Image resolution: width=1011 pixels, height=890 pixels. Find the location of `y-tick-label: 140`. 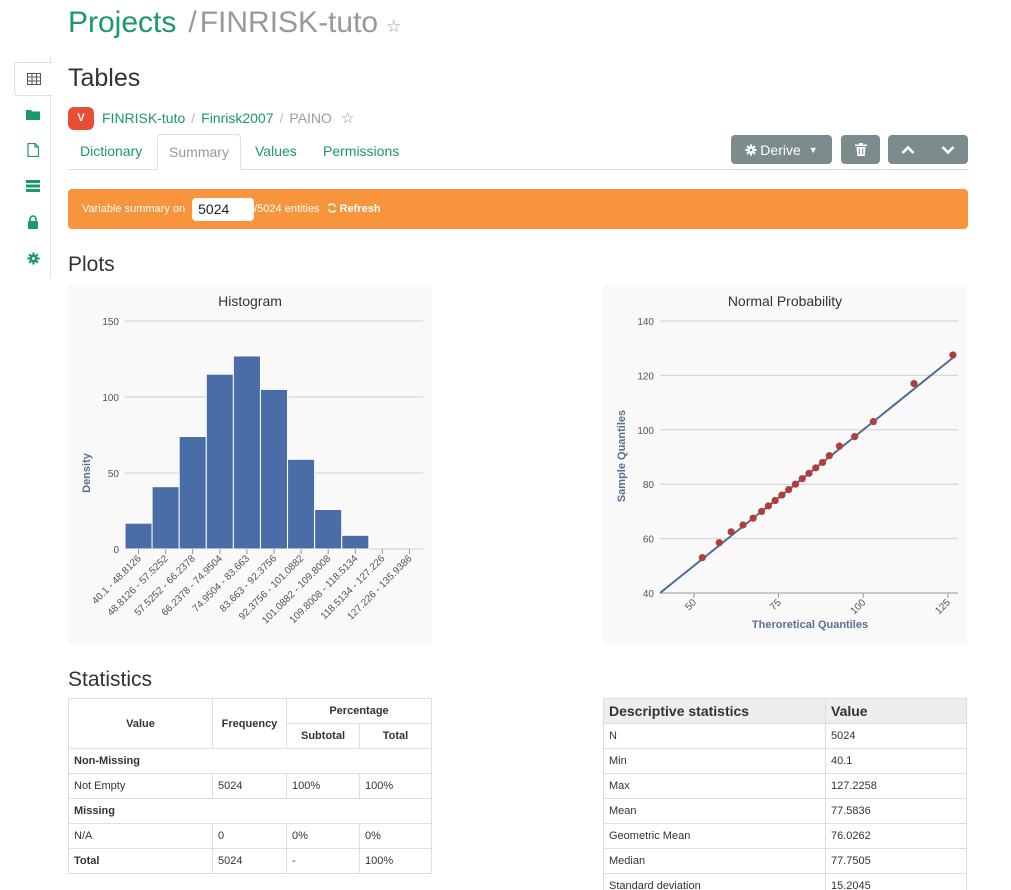

y-tick-label: 140 is located at coordinates (645, 322).